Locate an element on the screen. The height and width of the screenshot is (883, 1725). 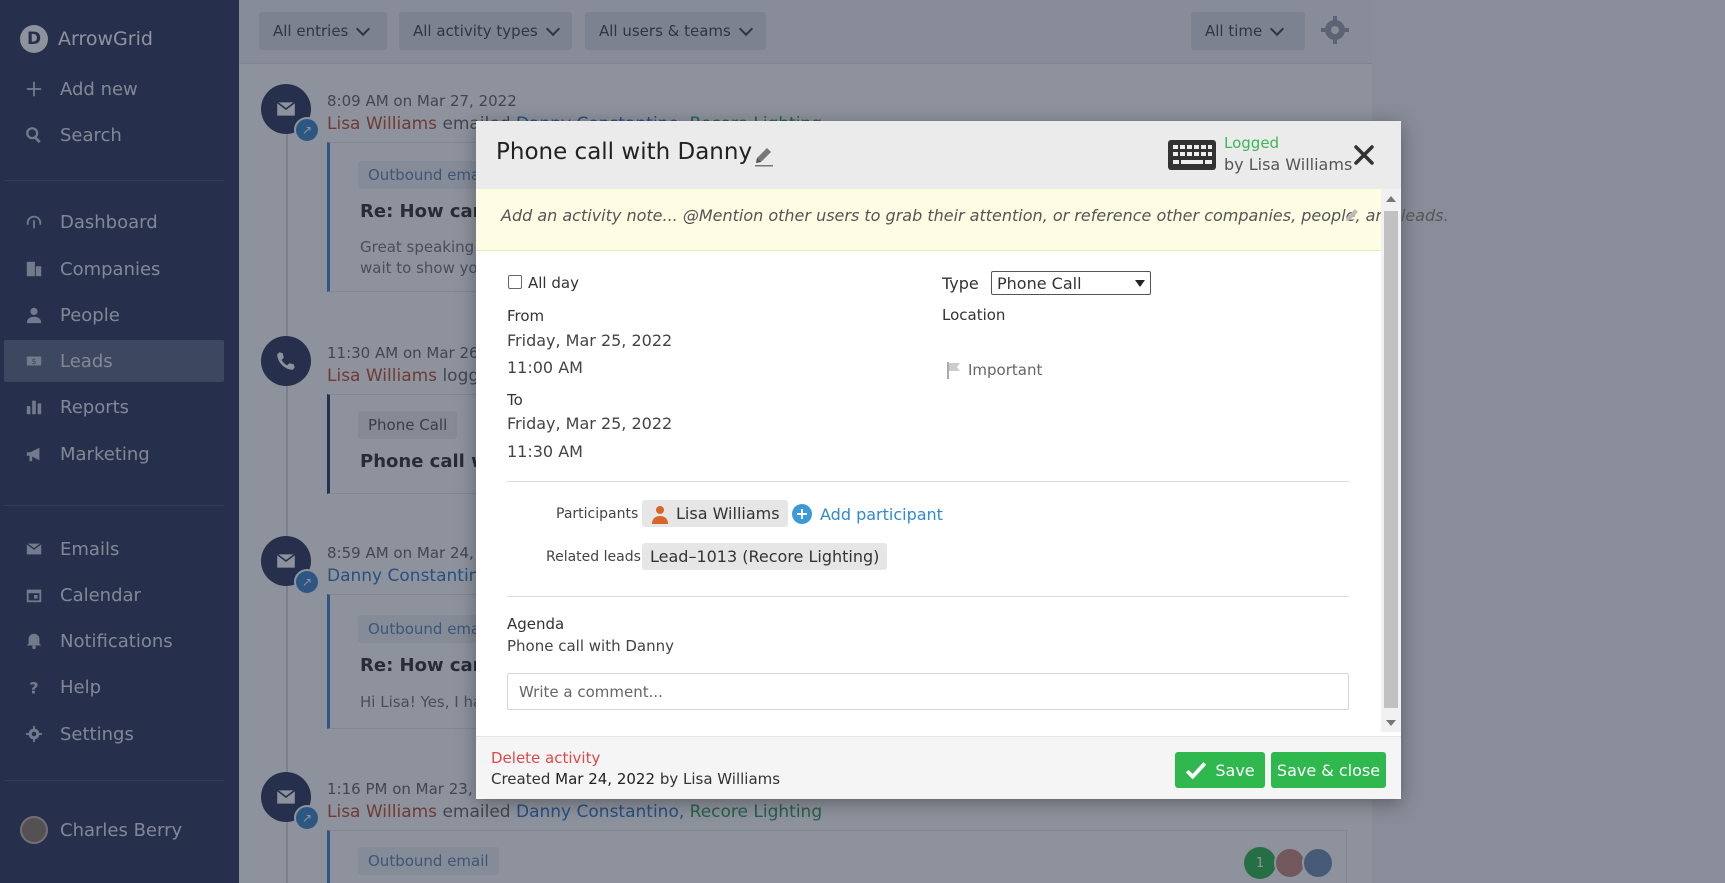
checkmark-icon is located at coordinates (1196, 771).